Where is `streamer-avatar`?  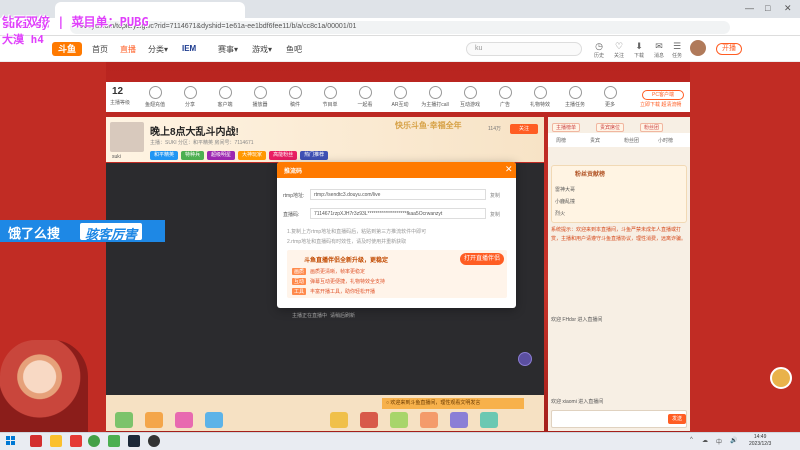 streamer-avatar is located at coordinates (127, 137).